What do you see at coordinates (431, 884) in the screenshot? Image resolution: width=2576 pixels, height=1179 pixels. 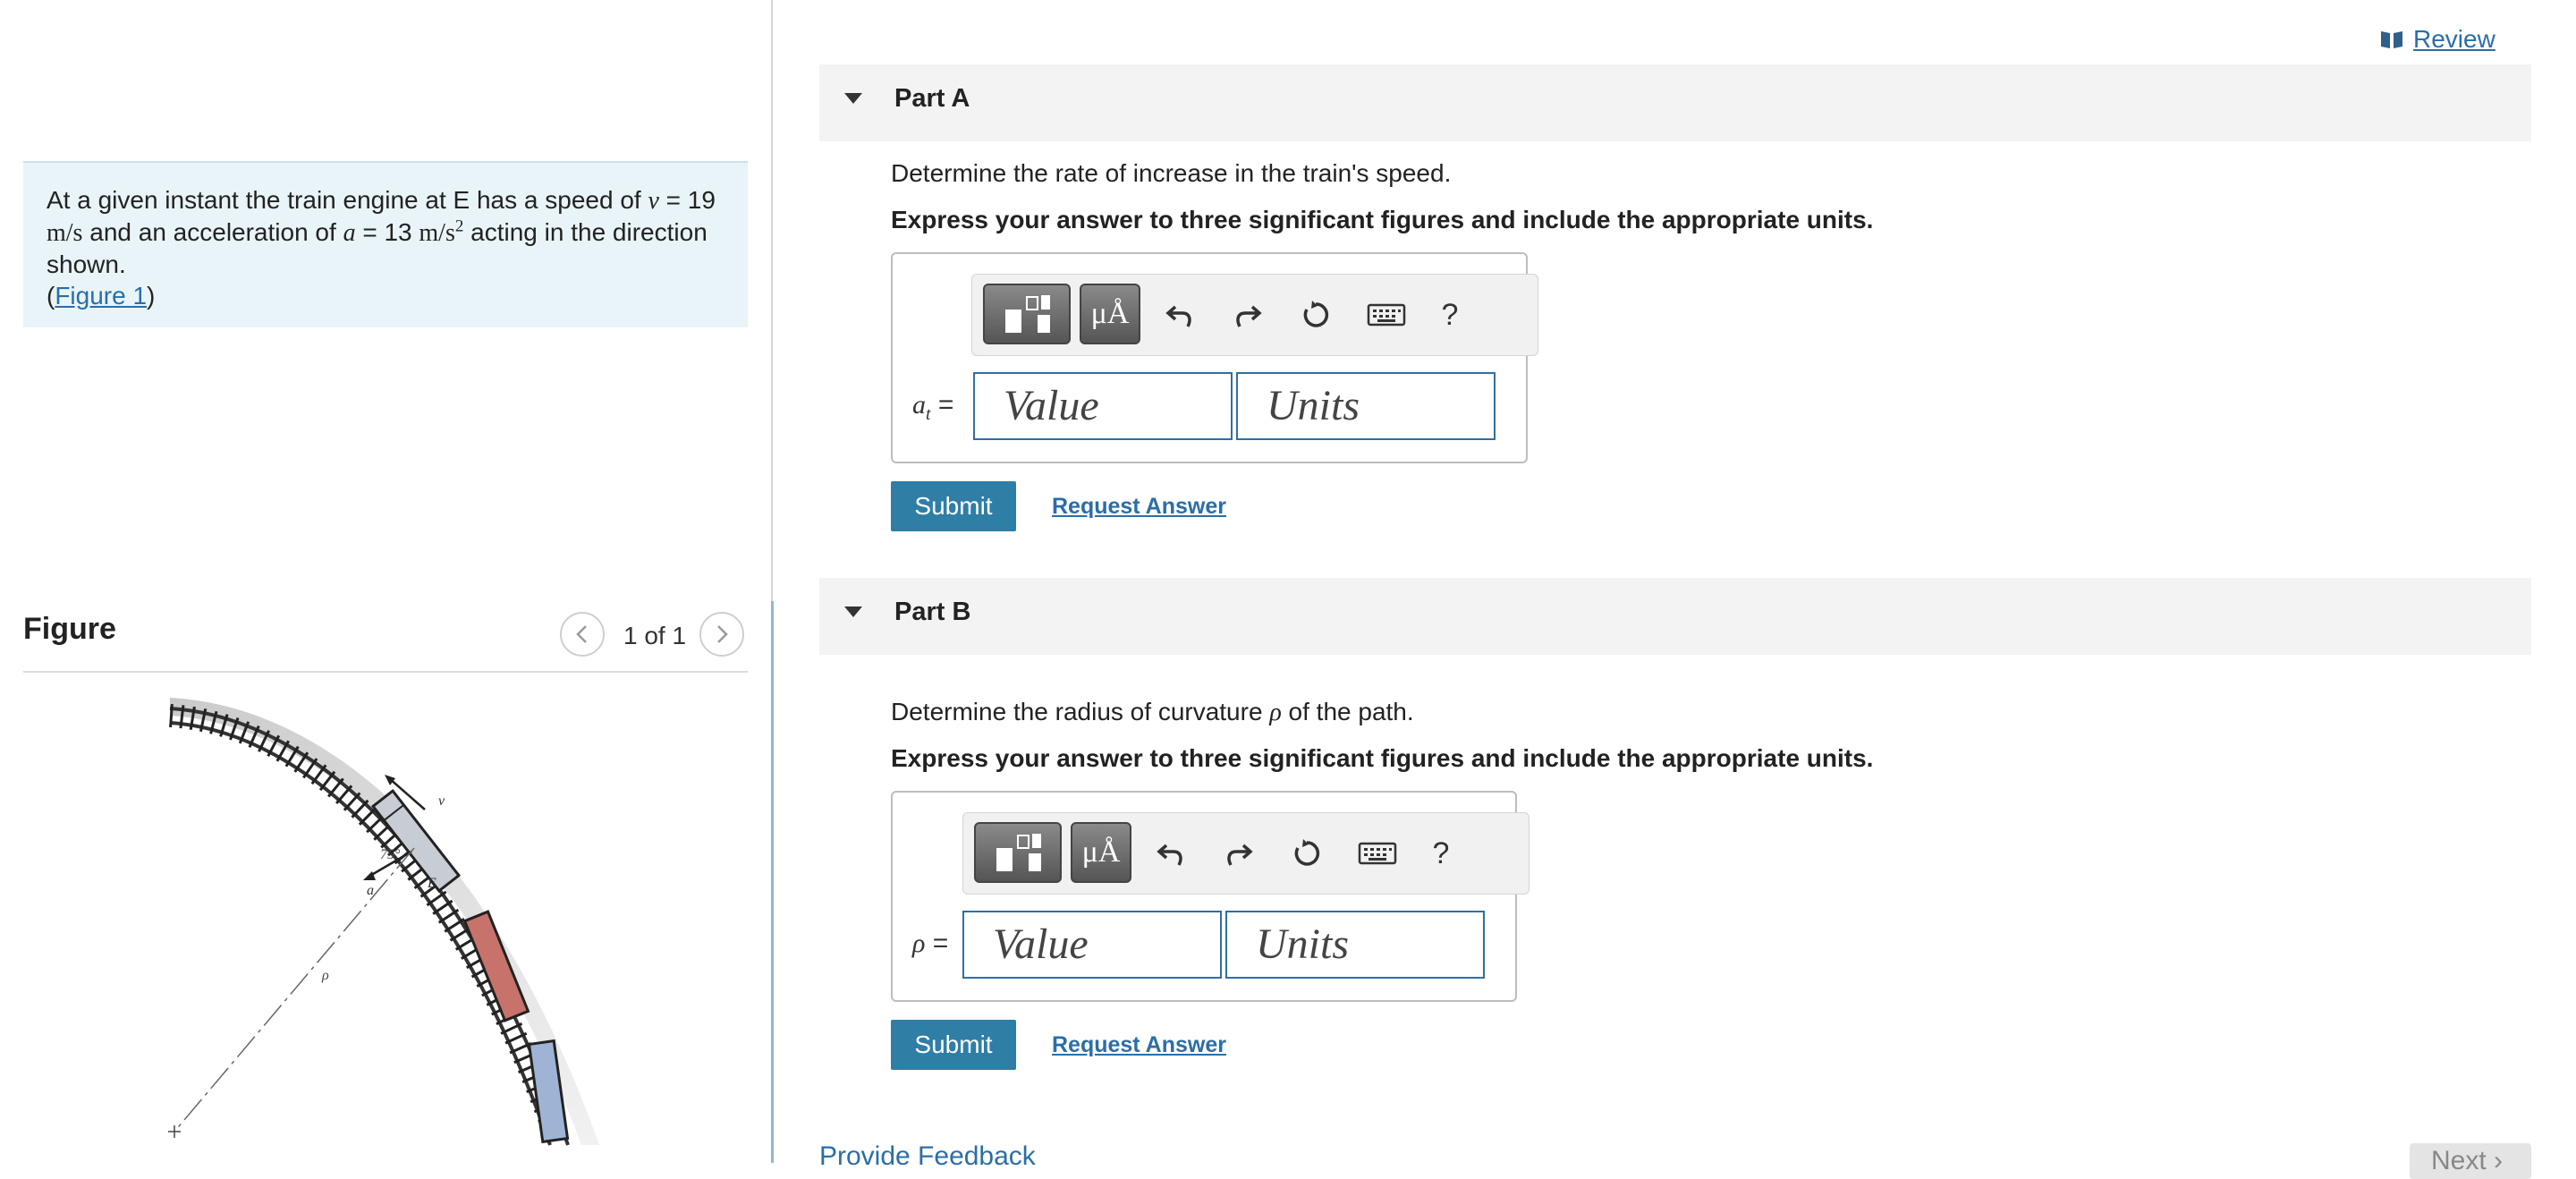 I see `label-e: E` at bounding box center [431, 884].